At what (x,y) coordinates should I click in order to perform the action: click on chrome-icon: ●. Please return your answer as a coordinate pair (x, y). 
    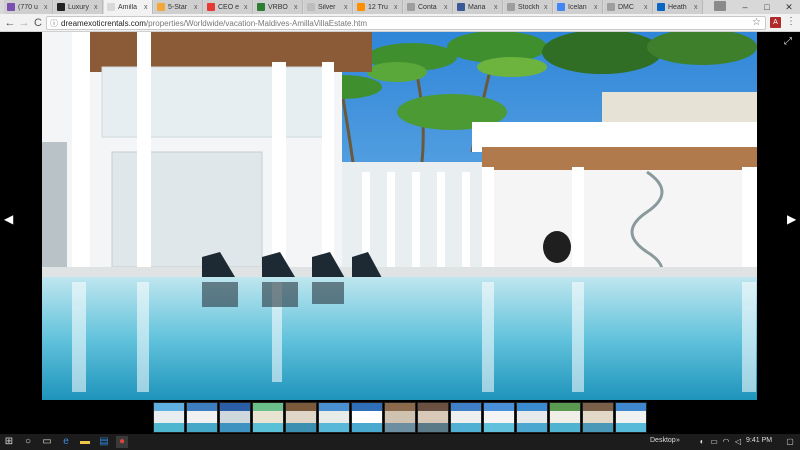
    Looking at the image, I should click on (122, 442).